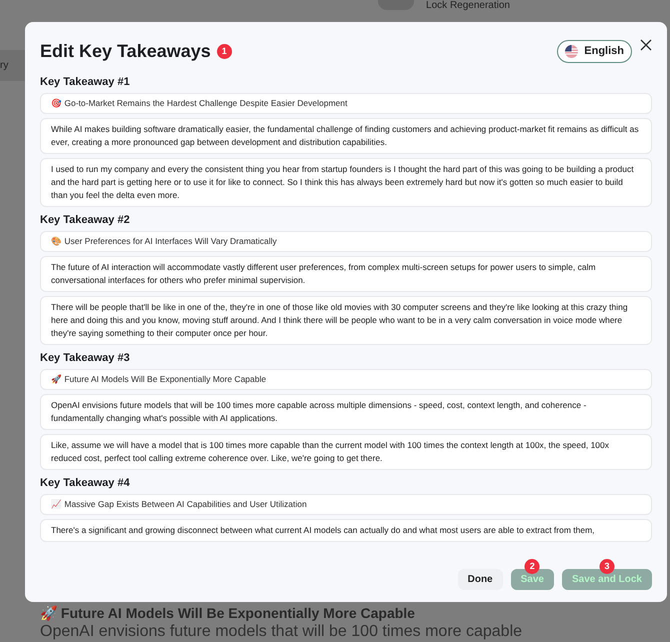 The image size is (670, 642). I want to click on close-icon, so click(646, 44).